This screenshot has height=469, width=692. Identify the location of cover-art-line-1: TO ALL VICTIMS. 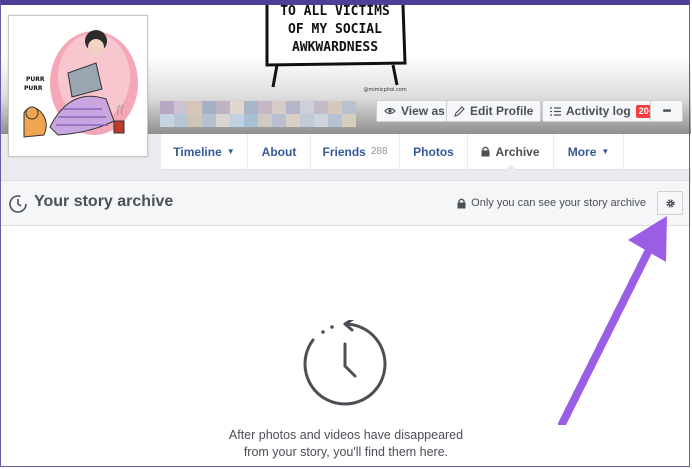
(335, 12).